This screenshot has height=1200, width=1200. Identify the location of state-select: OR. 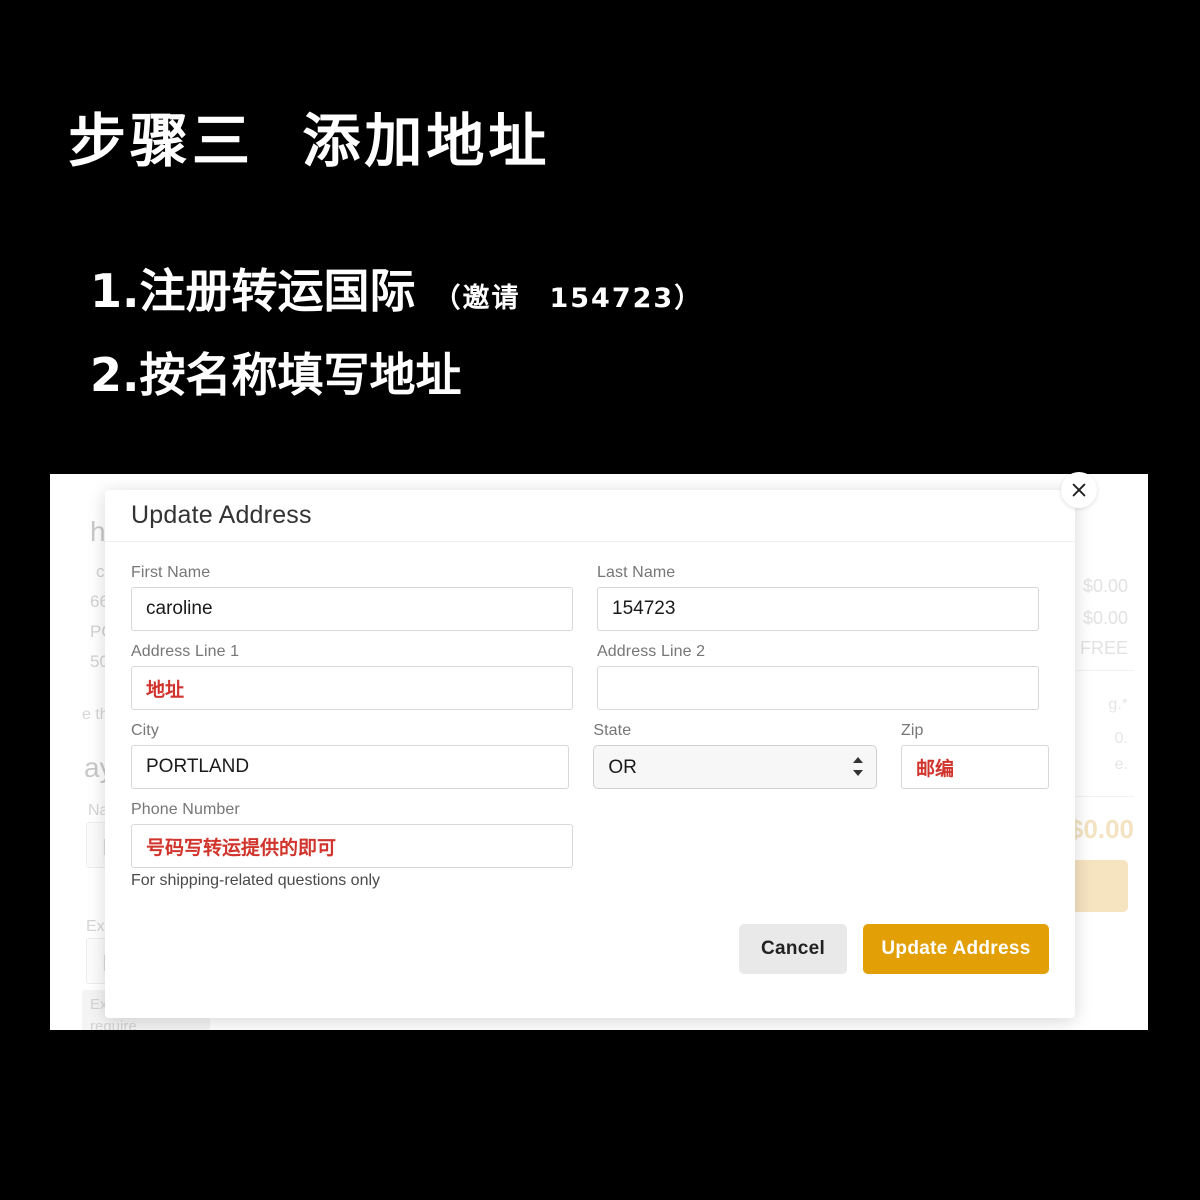
(735, 767).